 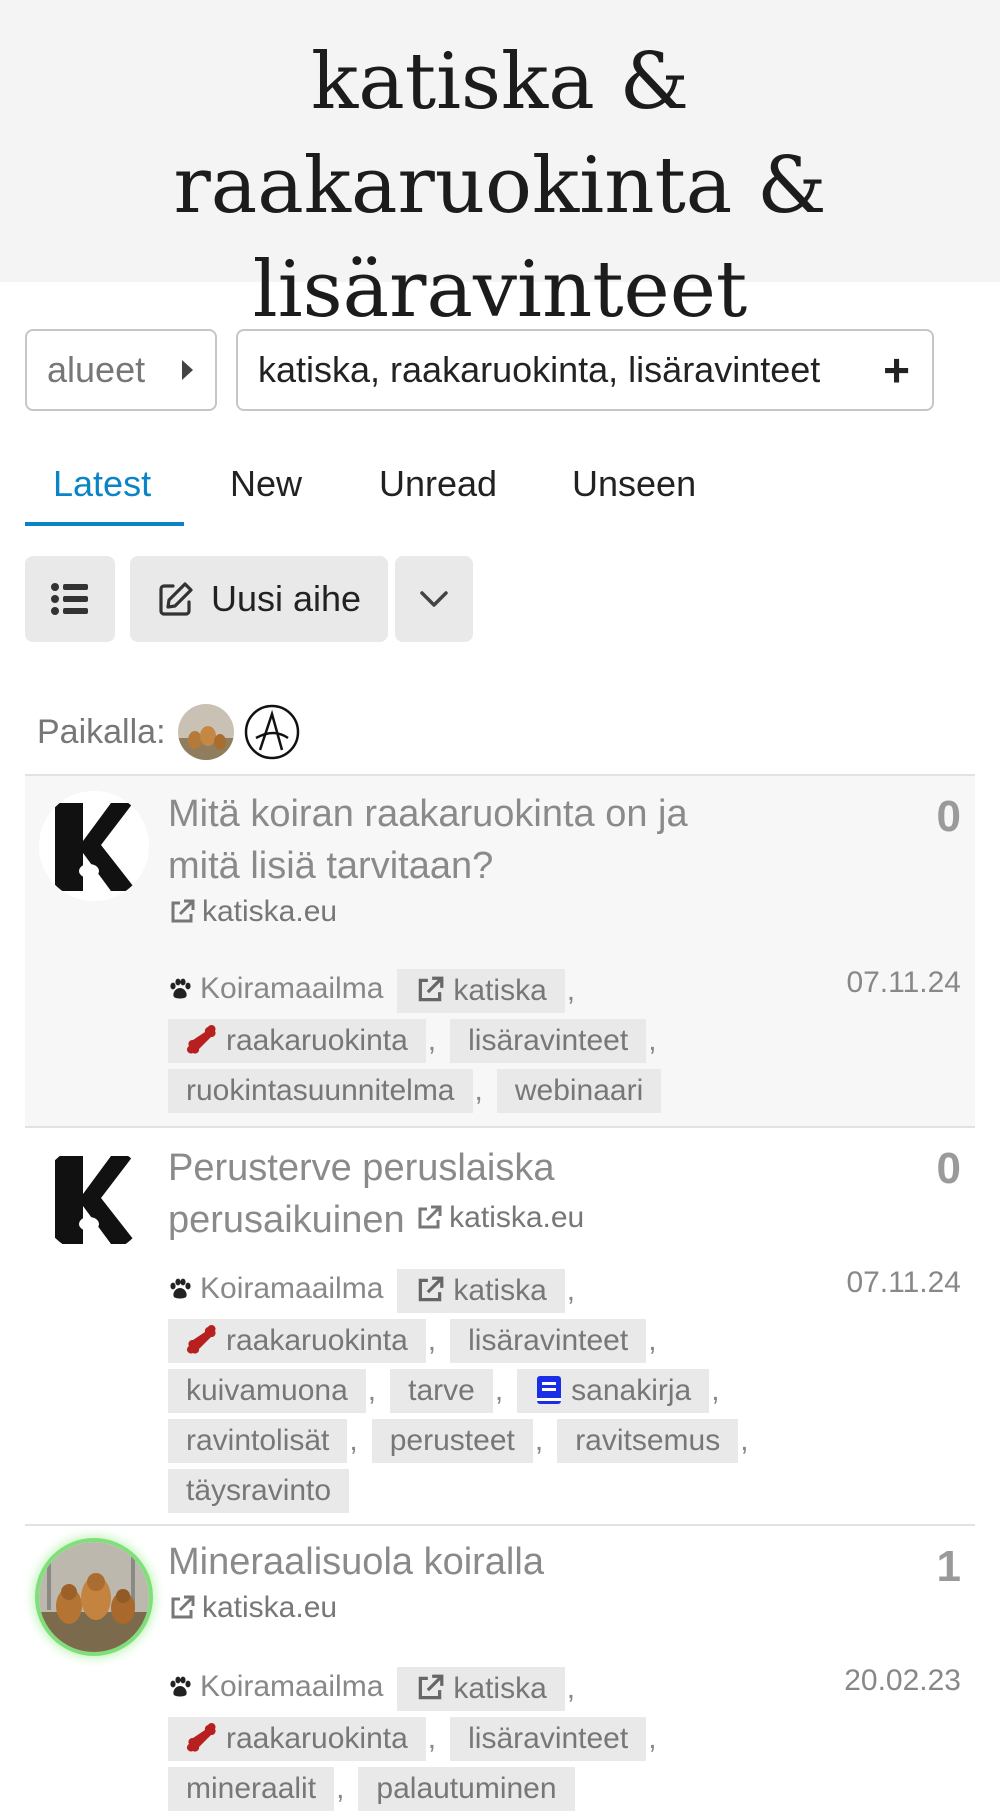 I want to click on tag-tarve: tarve, so click(x=441, y=1391).